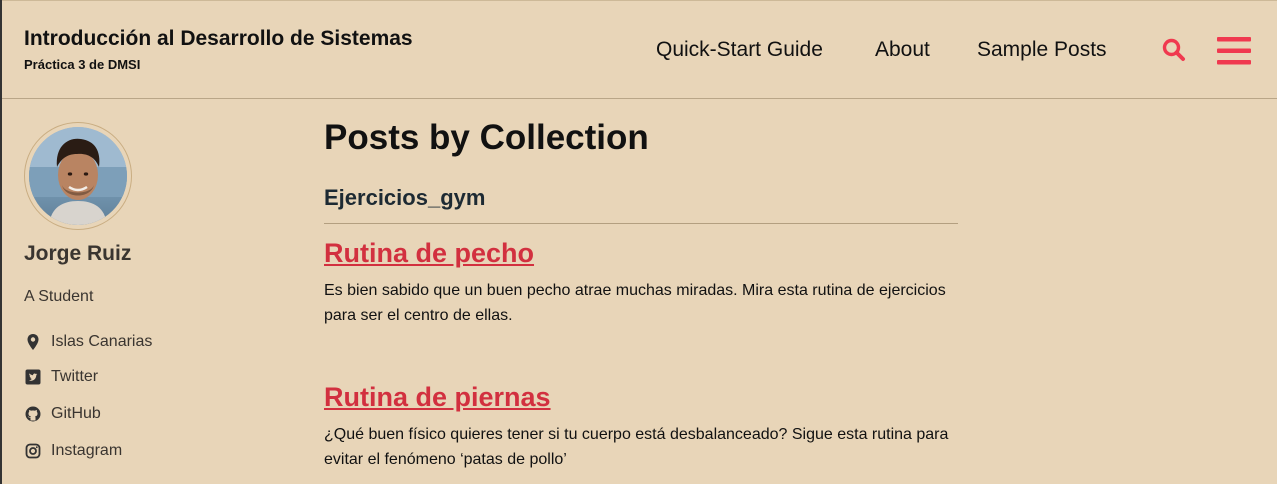  I want to click on site-subtitle: Práctica 3 de DMSI, so click(82, 64).